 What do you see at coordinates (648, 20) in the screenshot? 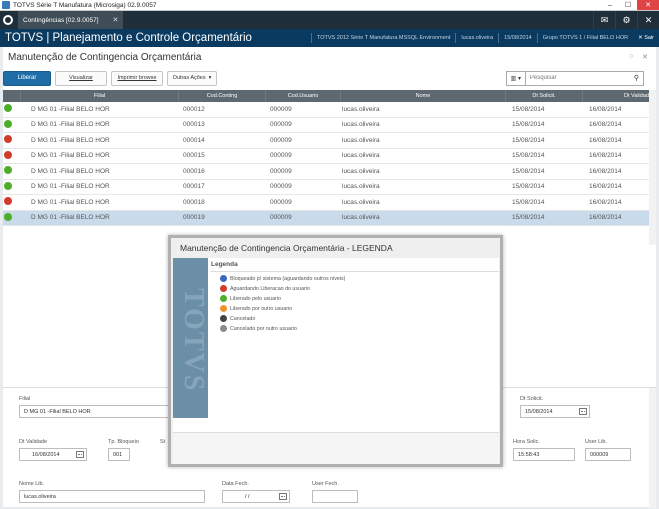
I see `close-icon: ✕` at bounding box center [648, 20].